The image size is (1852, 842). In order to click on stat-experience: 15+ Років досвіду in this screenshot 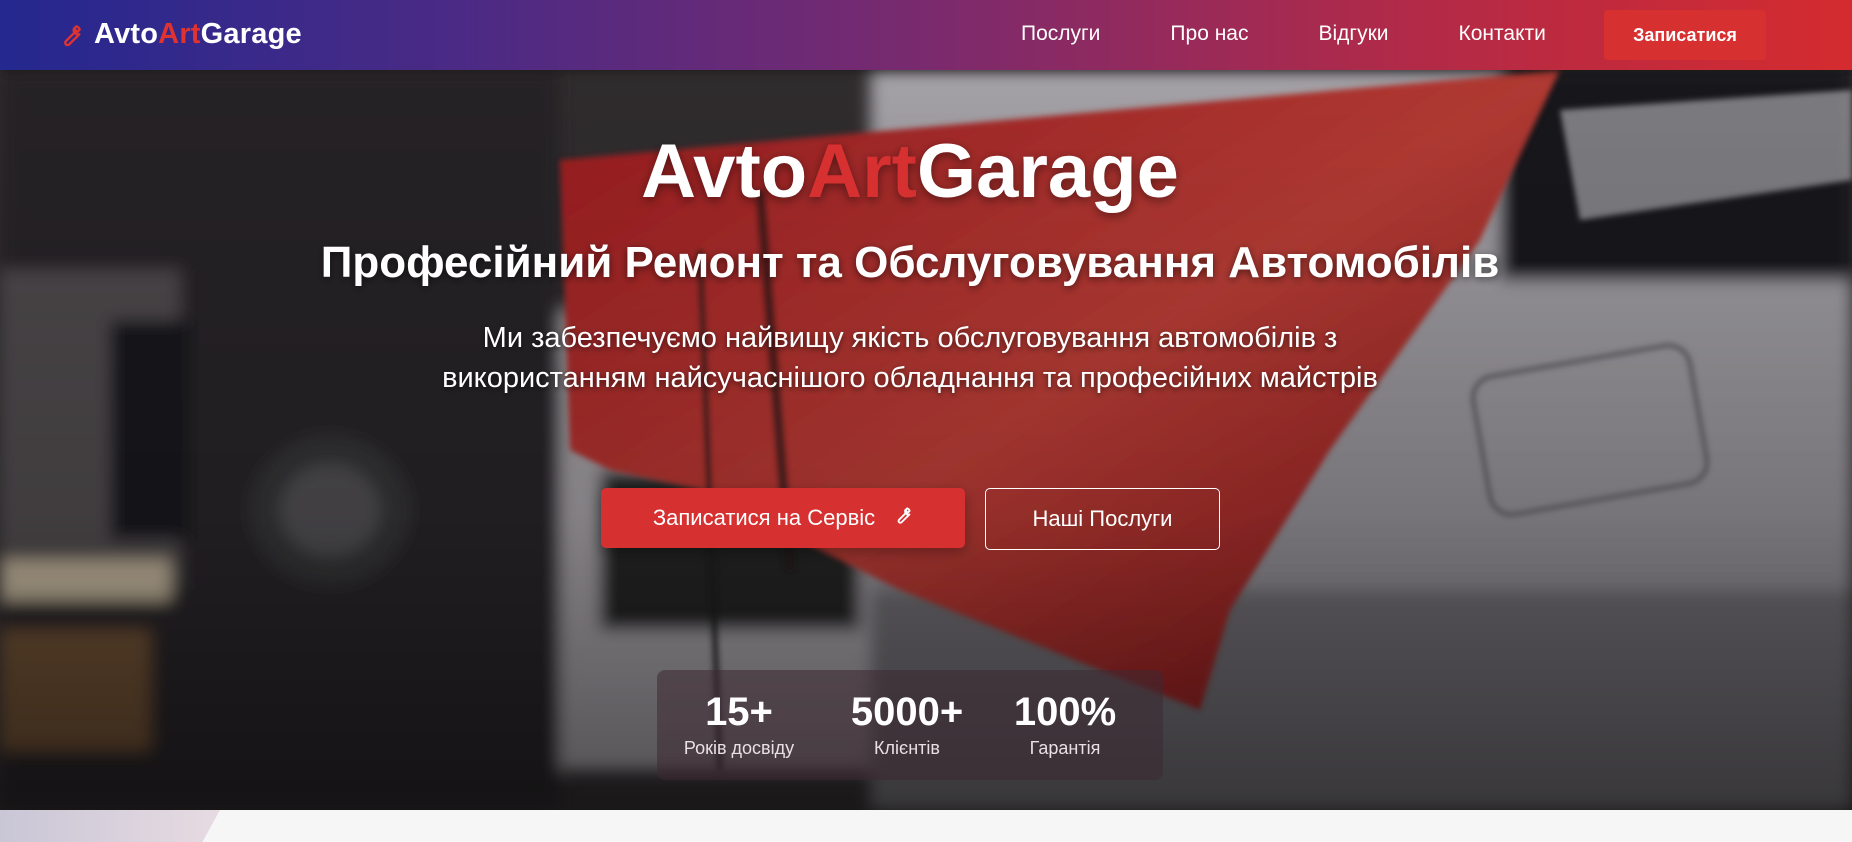, I will do `click(739, 724)`.